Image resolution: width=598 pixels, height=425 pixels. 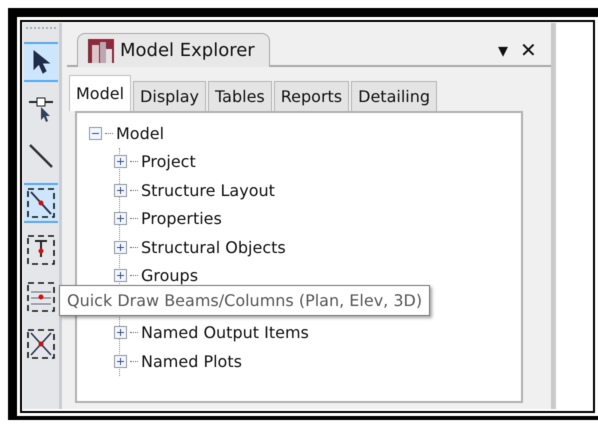 I want to click on tree-item: Project, so click(x=168, y=162).